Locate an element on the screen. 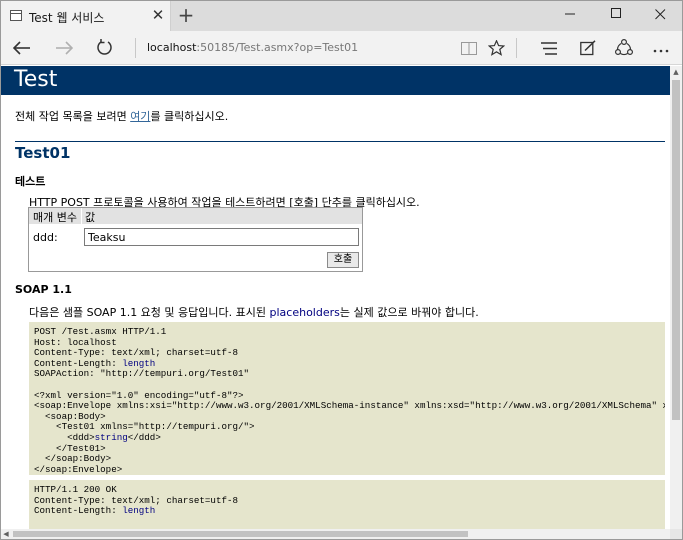 This screenshot has height=540, width=683. intro-text-before: 전체 작업 목록을 보려면 is located at coordinates (73, 116).